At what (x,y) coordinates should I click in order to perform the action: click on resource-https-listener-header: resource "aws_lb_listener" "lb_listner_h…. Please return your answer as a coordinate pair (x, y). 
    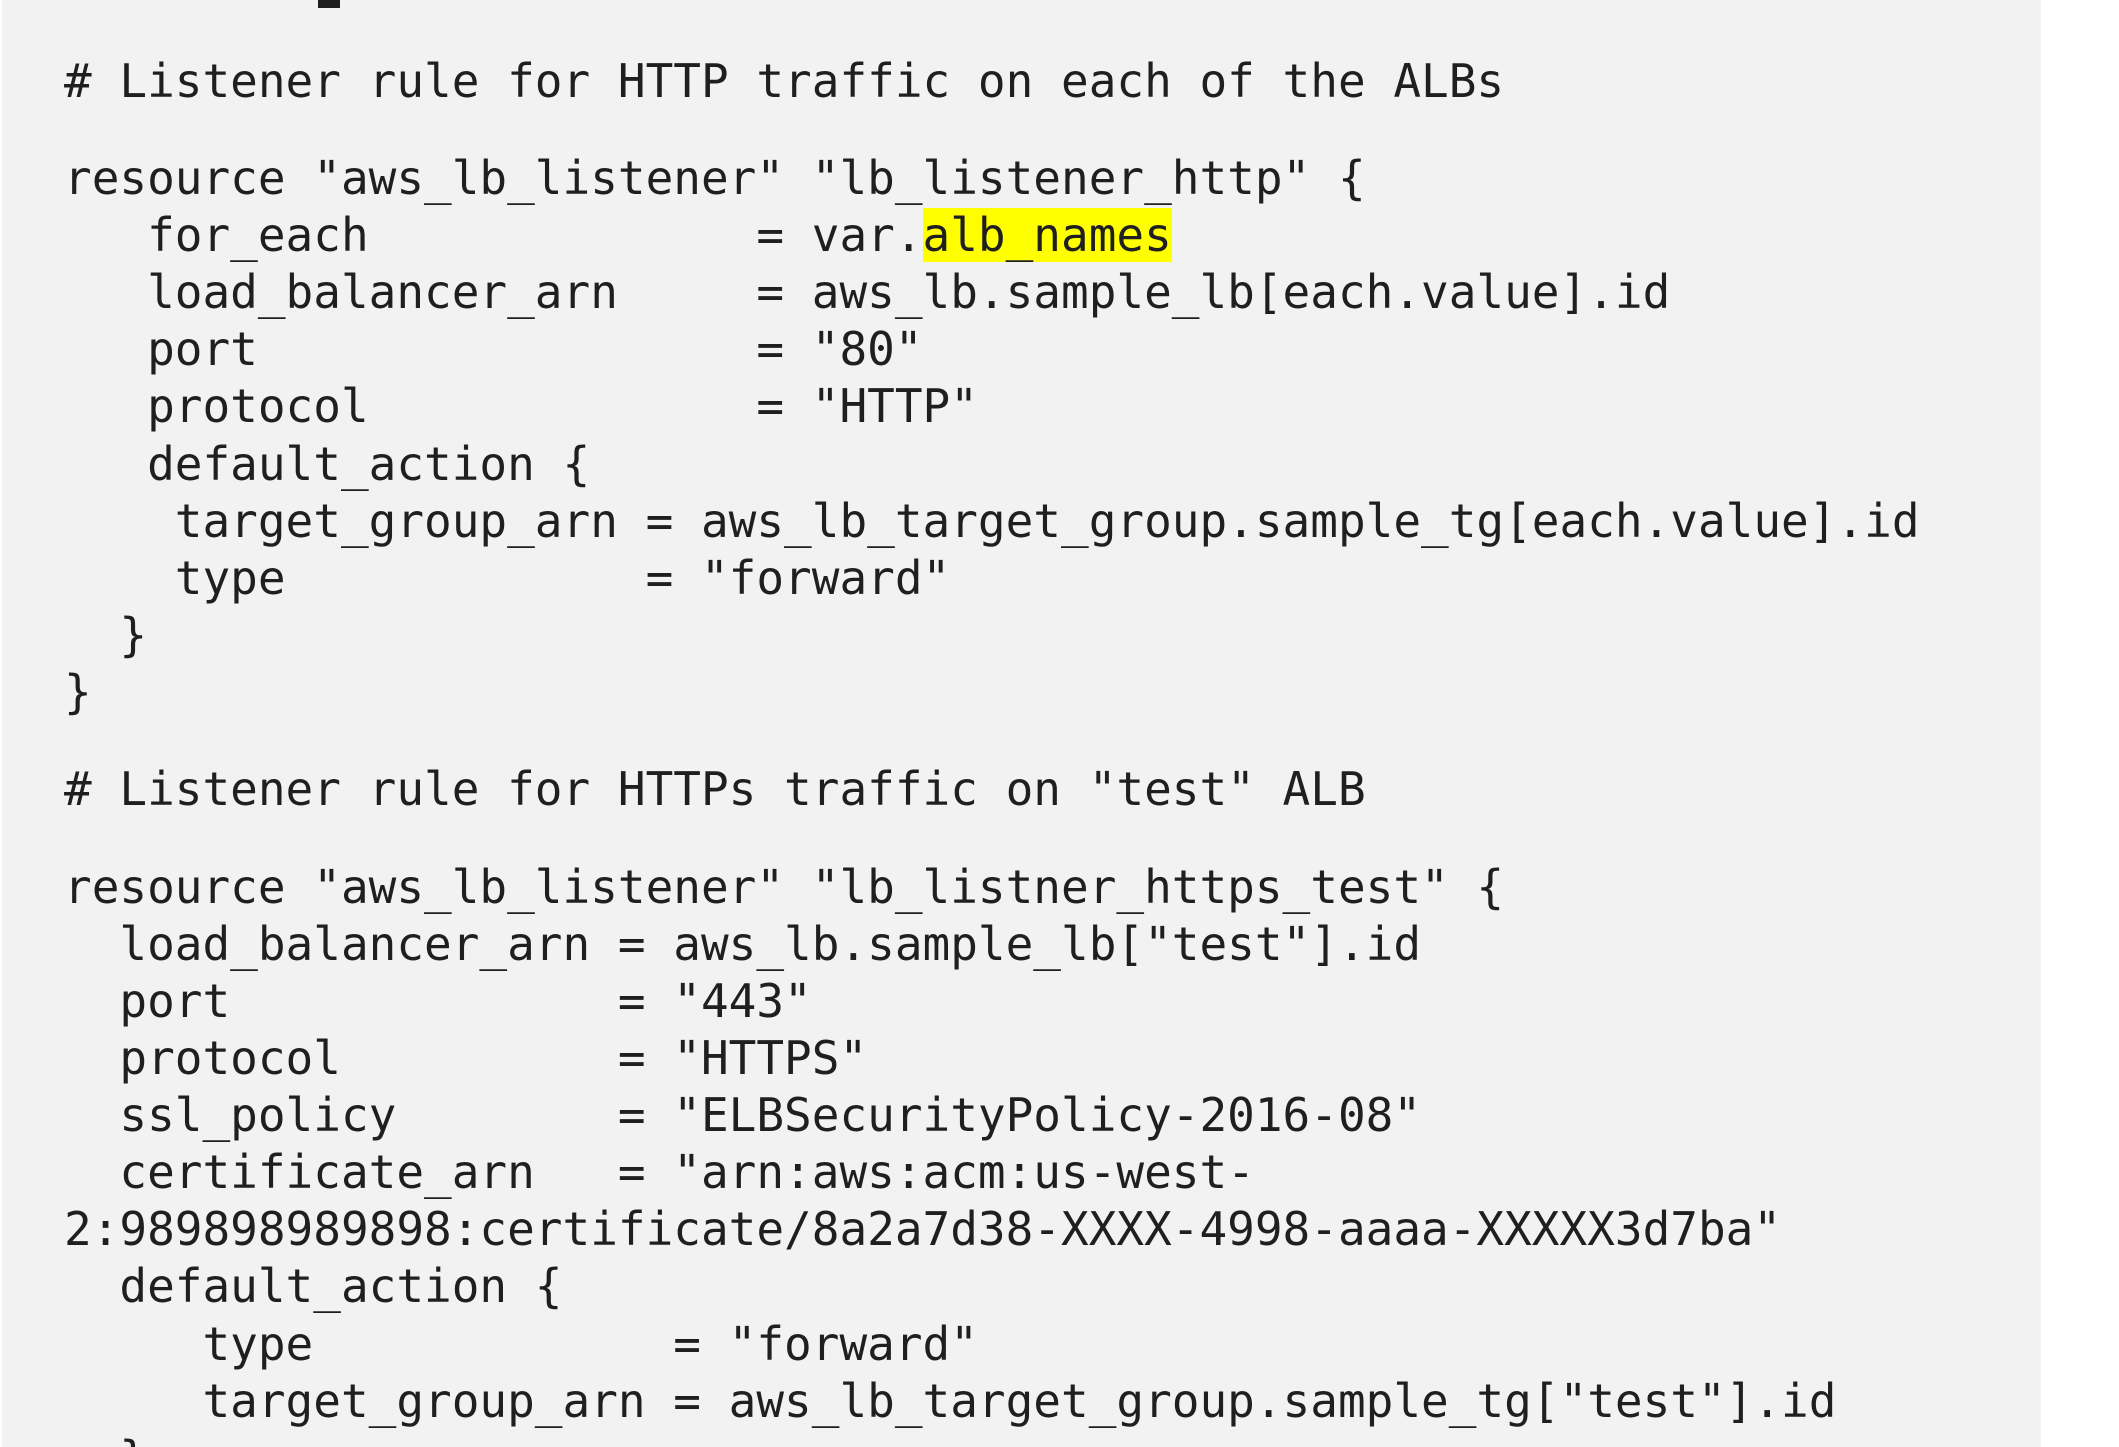
    Looking at the image, I should click on (784, 887).